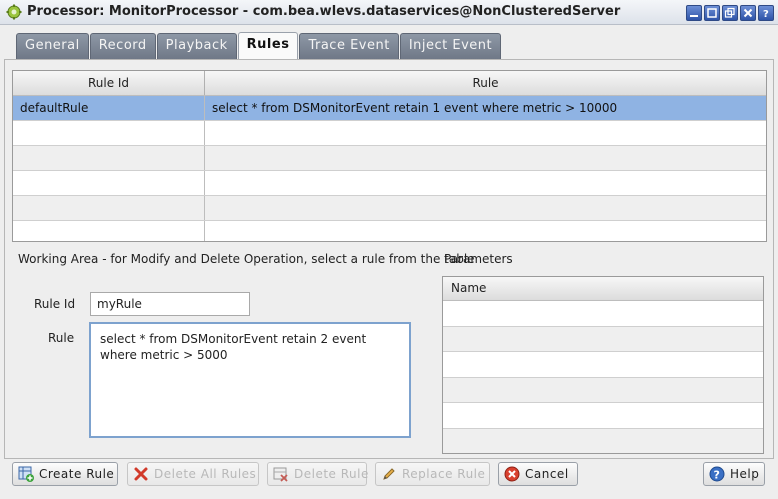 This screenshot has height=499, width=778. Describe the element at coordinates (745, 474) in the screenshot. I see `help-label: Help` at that location.